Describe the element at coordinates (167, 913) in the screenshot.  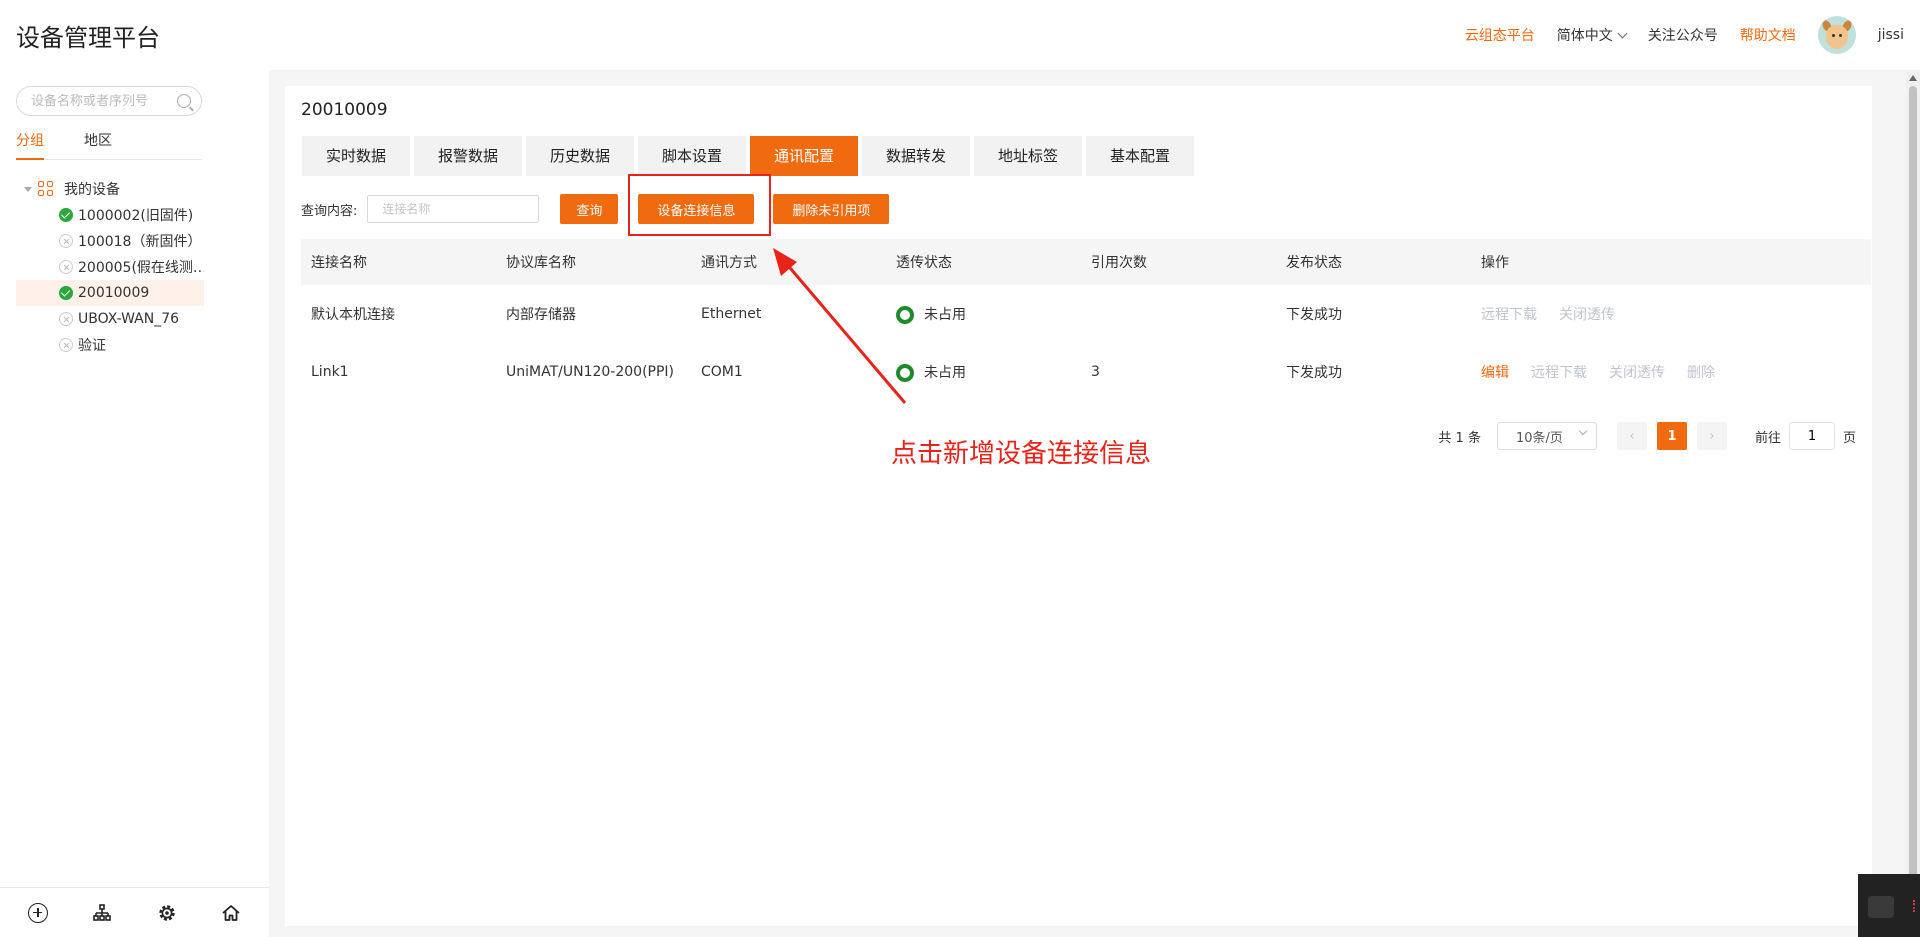
I see `settings-gear-icon` at that location.